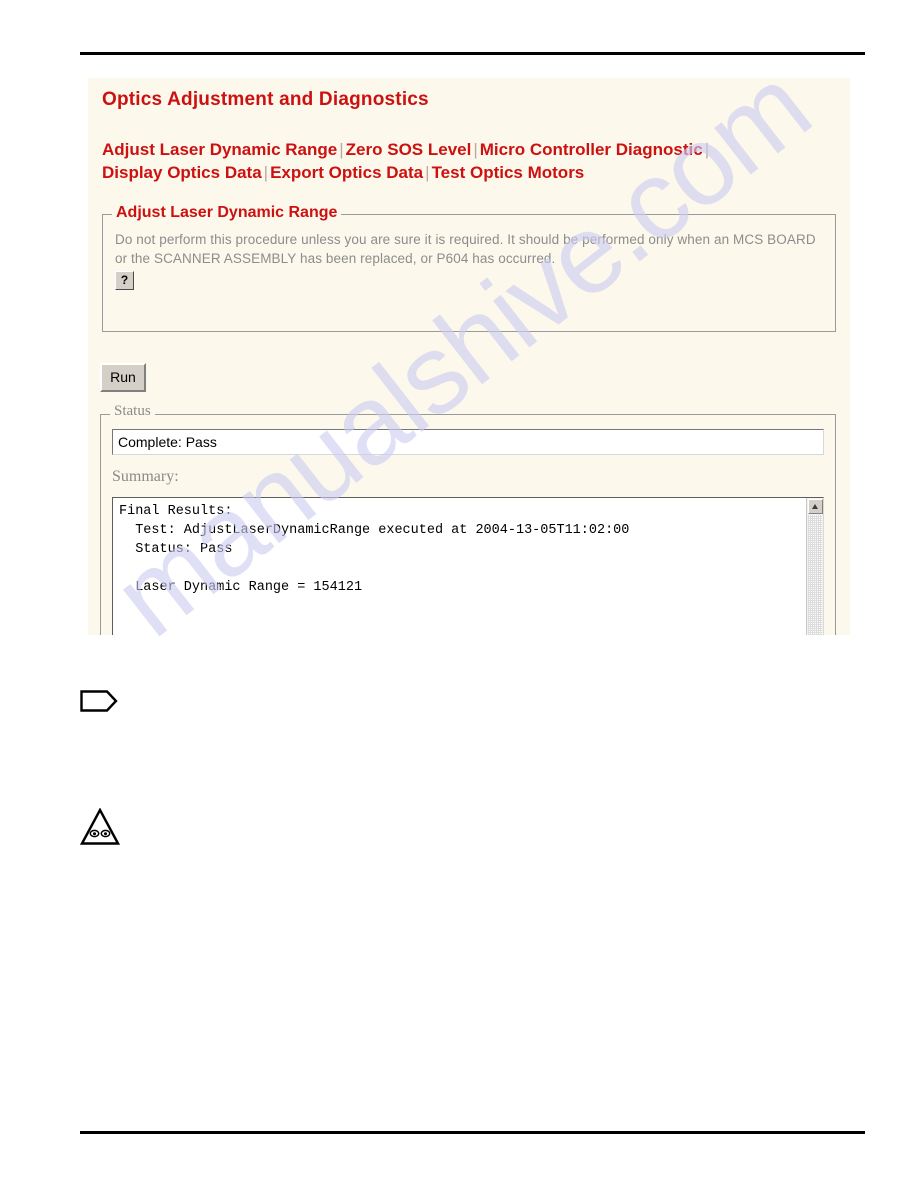 This screenshot has width=918, height=1188. I want to click on summary-label: Summary:, so click(145, 476).